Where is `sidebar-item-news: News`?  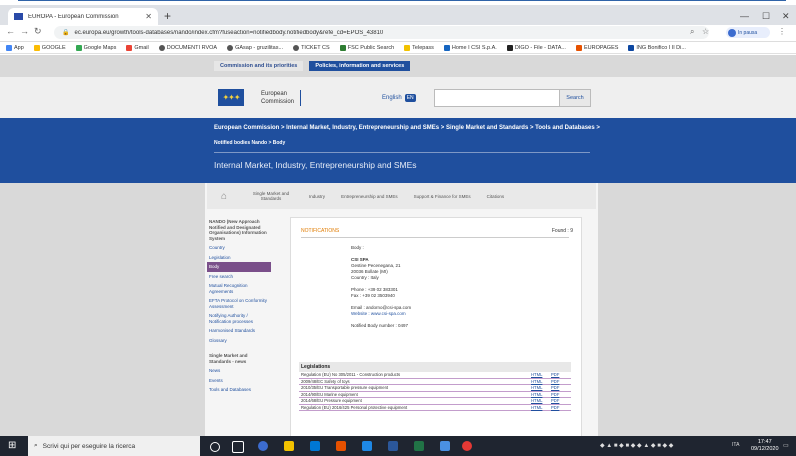
sidebar-item-news: News is located at coordinates (239, 371).